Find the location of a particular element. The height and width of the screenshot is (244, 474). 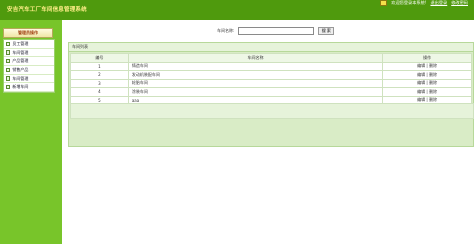

top-nav: 欢迎您登录本系统! 退出登录 修改密码 is located at coordinates (424, 3).